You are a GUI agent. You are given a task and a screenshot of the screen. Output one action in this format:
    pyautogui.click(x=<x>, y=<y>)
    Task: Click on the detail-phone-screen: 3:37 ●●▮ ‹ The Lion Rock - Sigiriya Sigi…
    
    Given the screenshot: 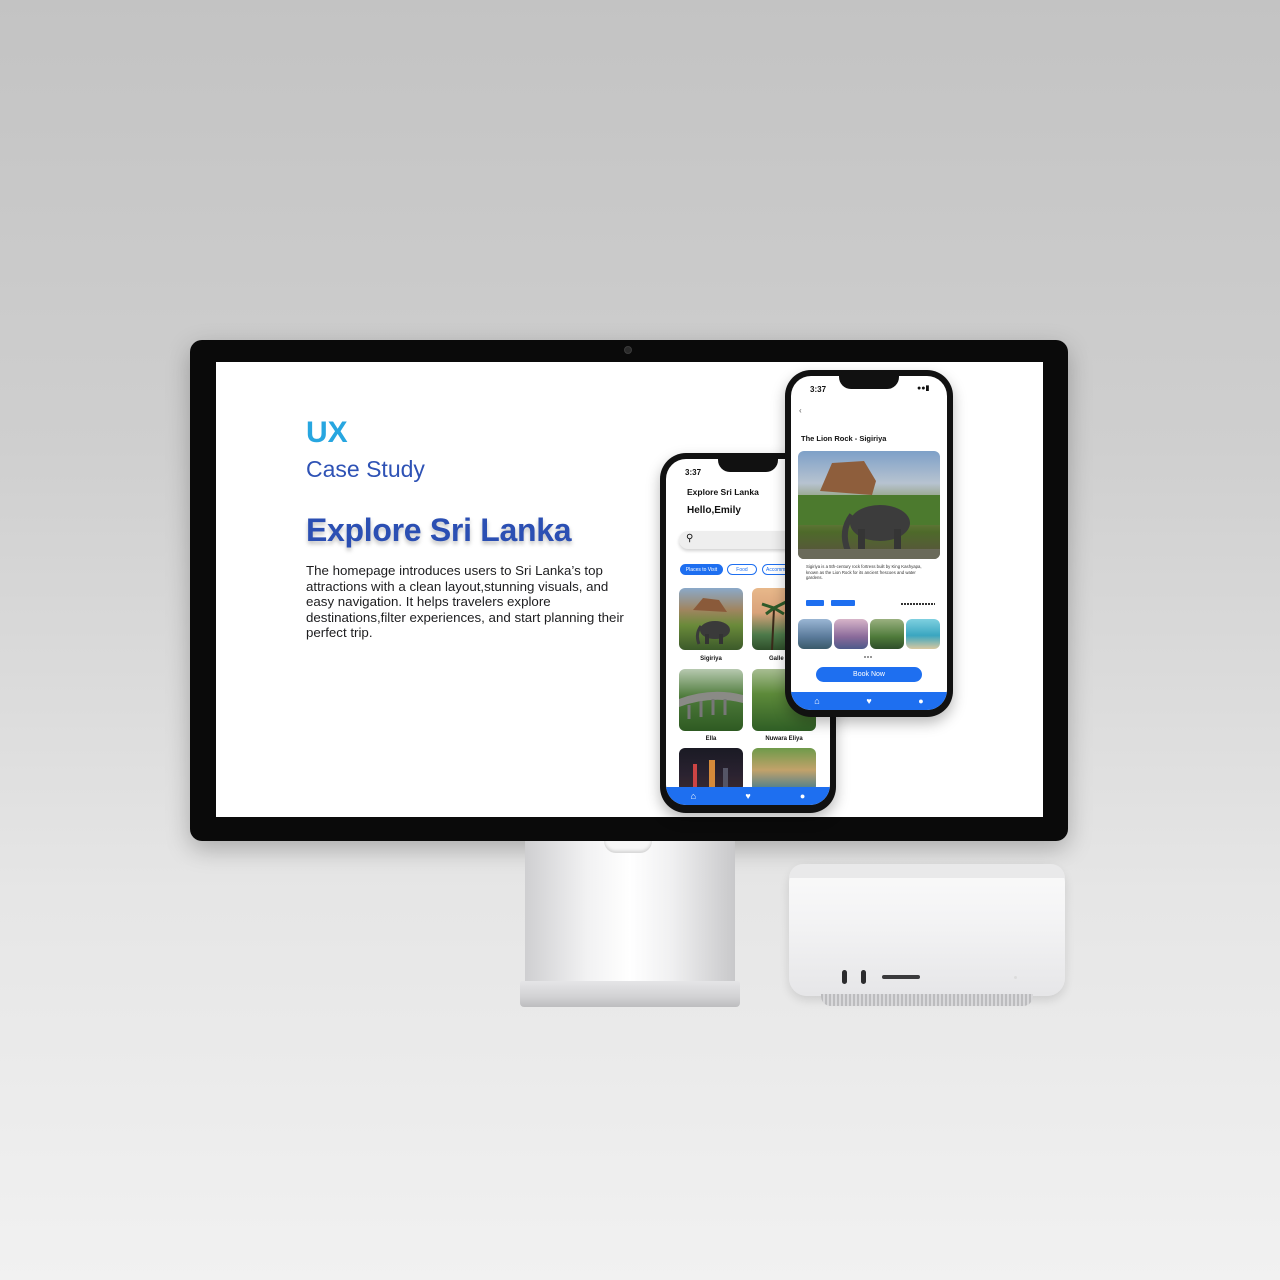 What is the action you would take?
    pyautogui.click(x=869, y=543)
    